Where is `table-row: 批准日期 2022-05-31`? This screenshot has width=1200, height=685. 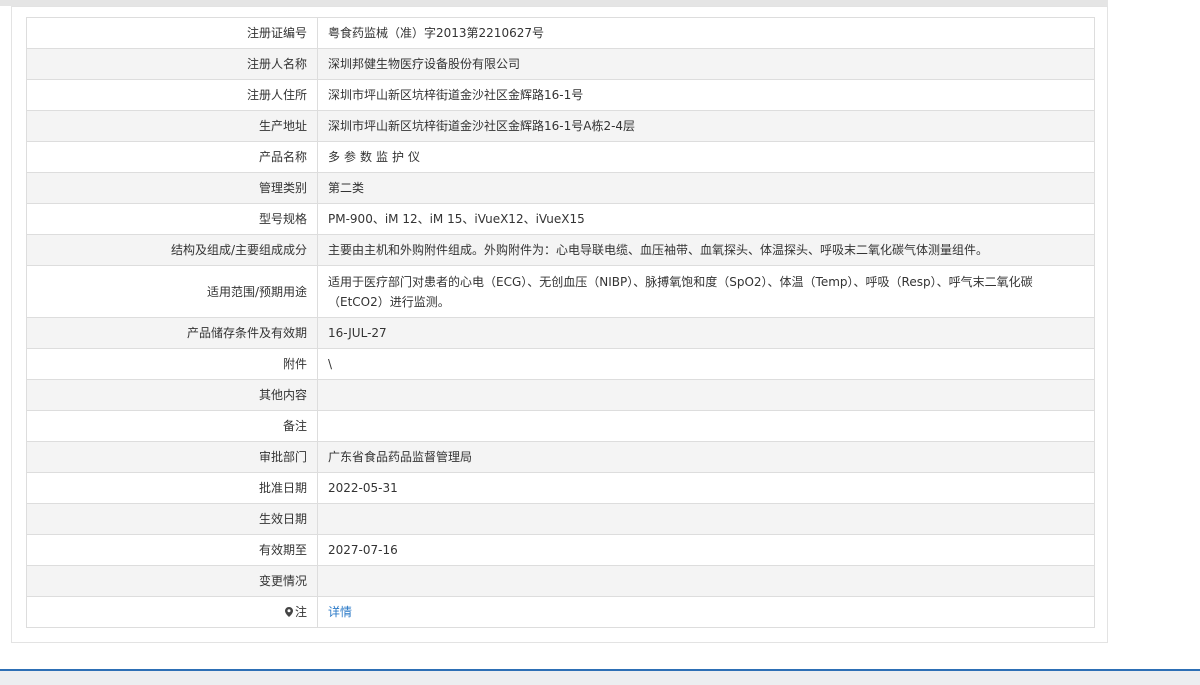 table-row: 批准日期 2022-05-31 is located at coordinates (560, 488).